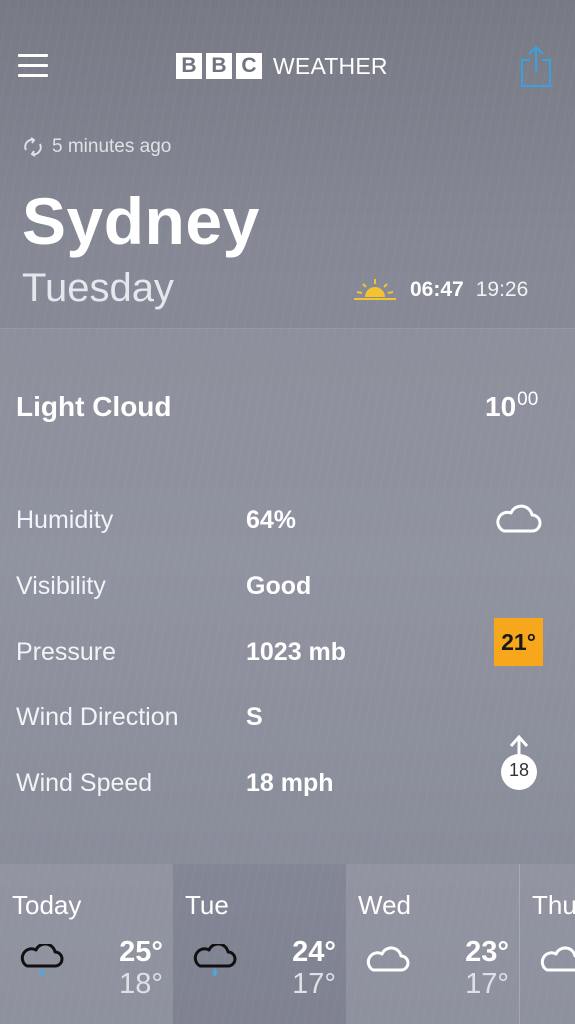  I want to click on visibility-value: Good, so click(279, 586).